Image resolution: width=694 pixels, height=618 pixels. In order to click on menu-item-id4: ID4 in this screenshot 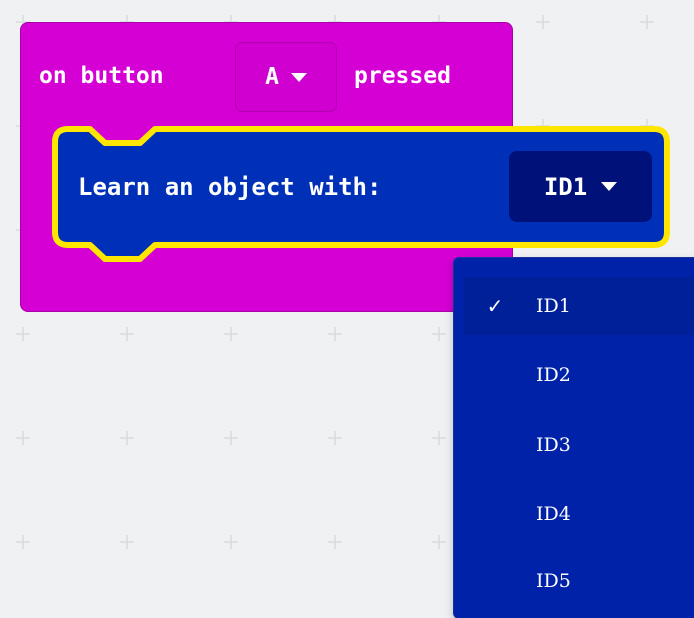, I will do `click(579, 514)`.